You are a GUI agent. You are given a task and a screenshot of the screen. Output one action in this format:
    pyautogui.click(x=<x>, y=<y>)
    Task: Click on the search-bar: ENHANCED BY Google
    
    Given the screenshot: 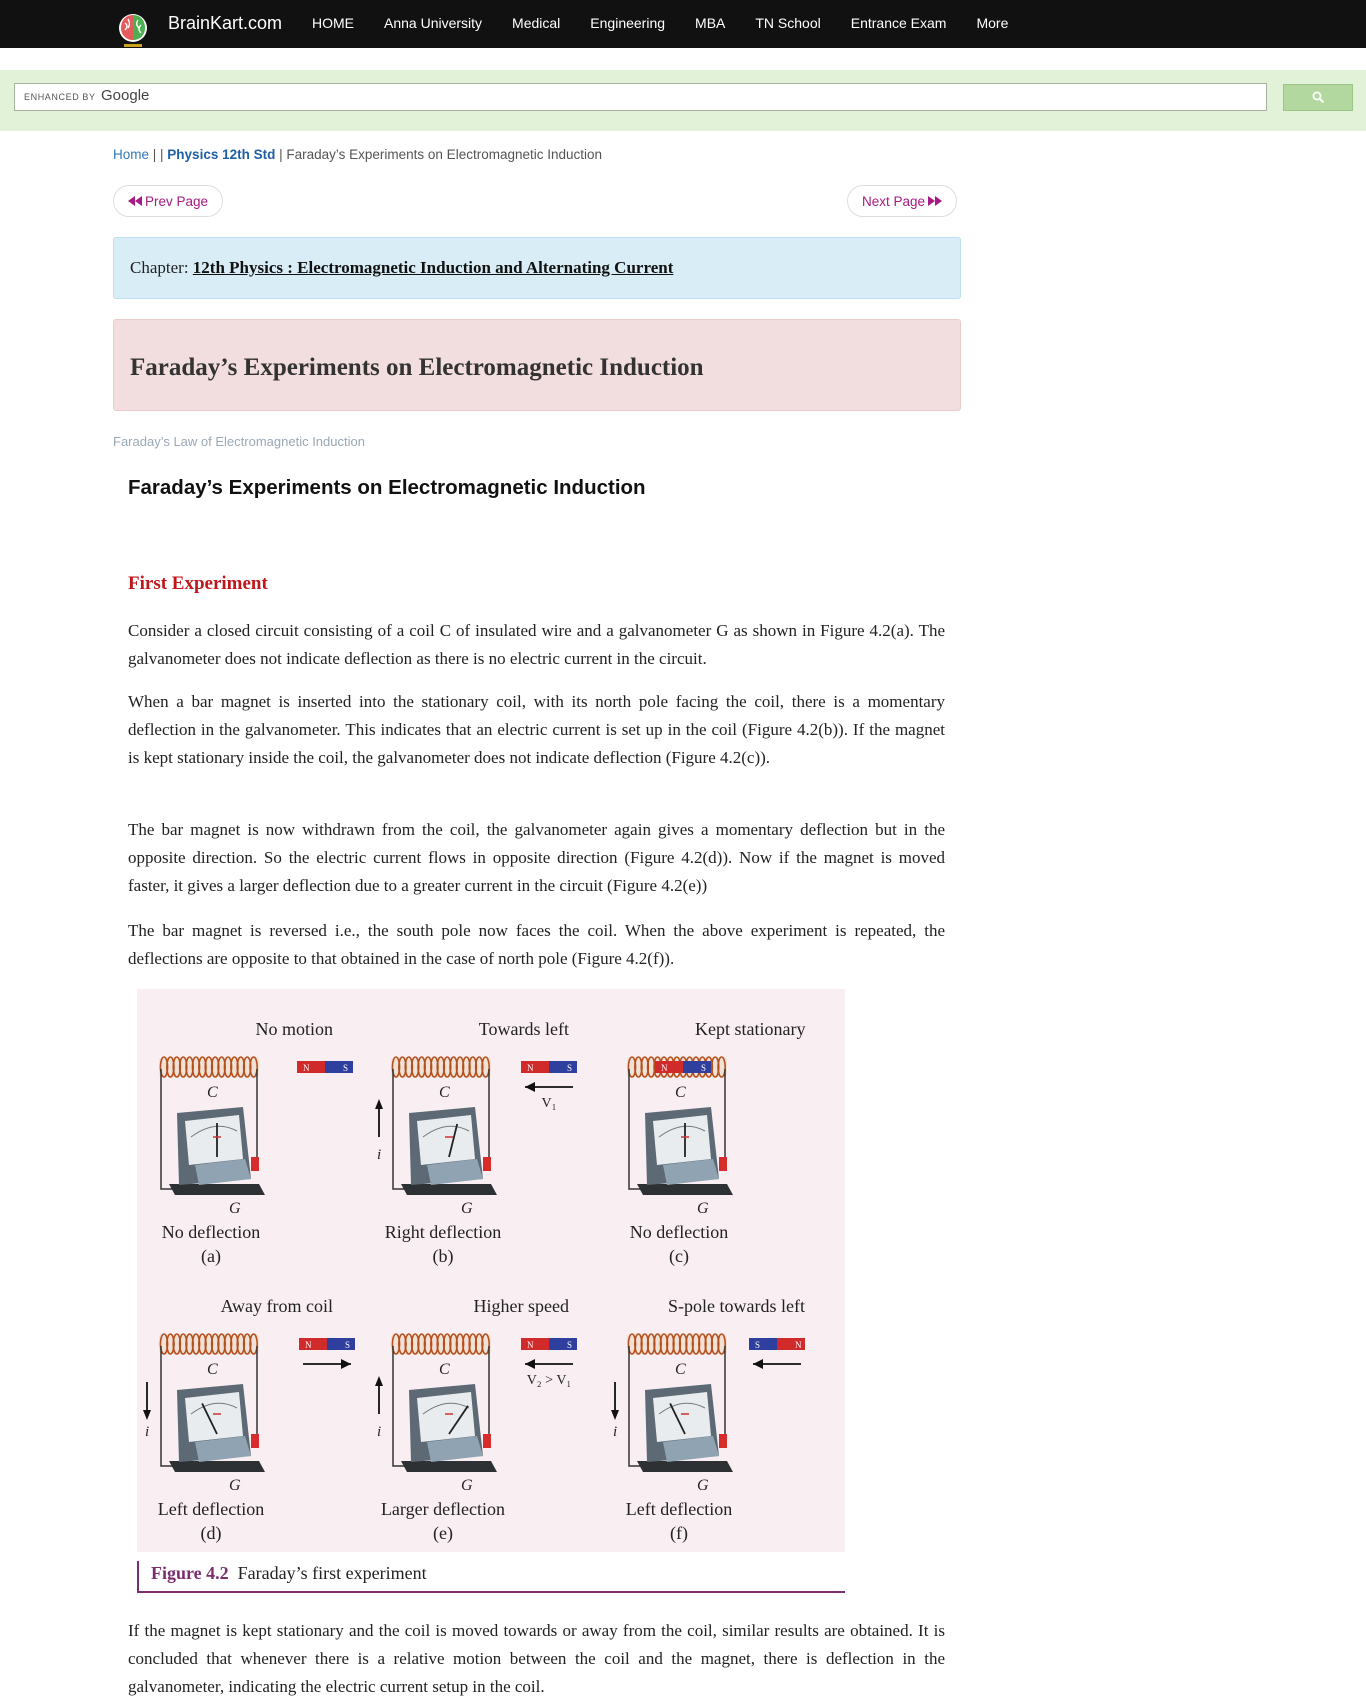 What is the action you would take?
    pyautogui.click(x=683, y=100)
    